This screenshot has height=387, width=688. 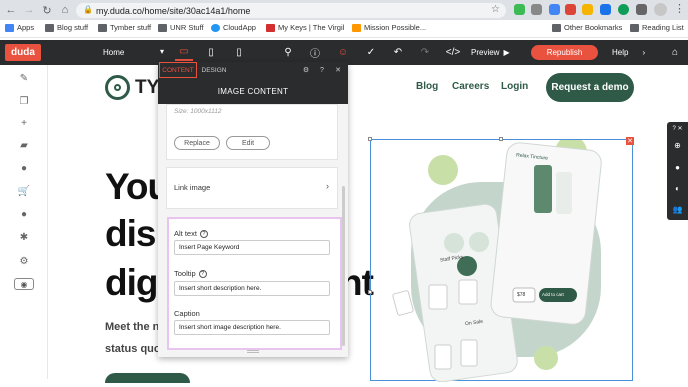 I want to click on phone-add-to-cart: Add to cart, so click(x=553, y=294).